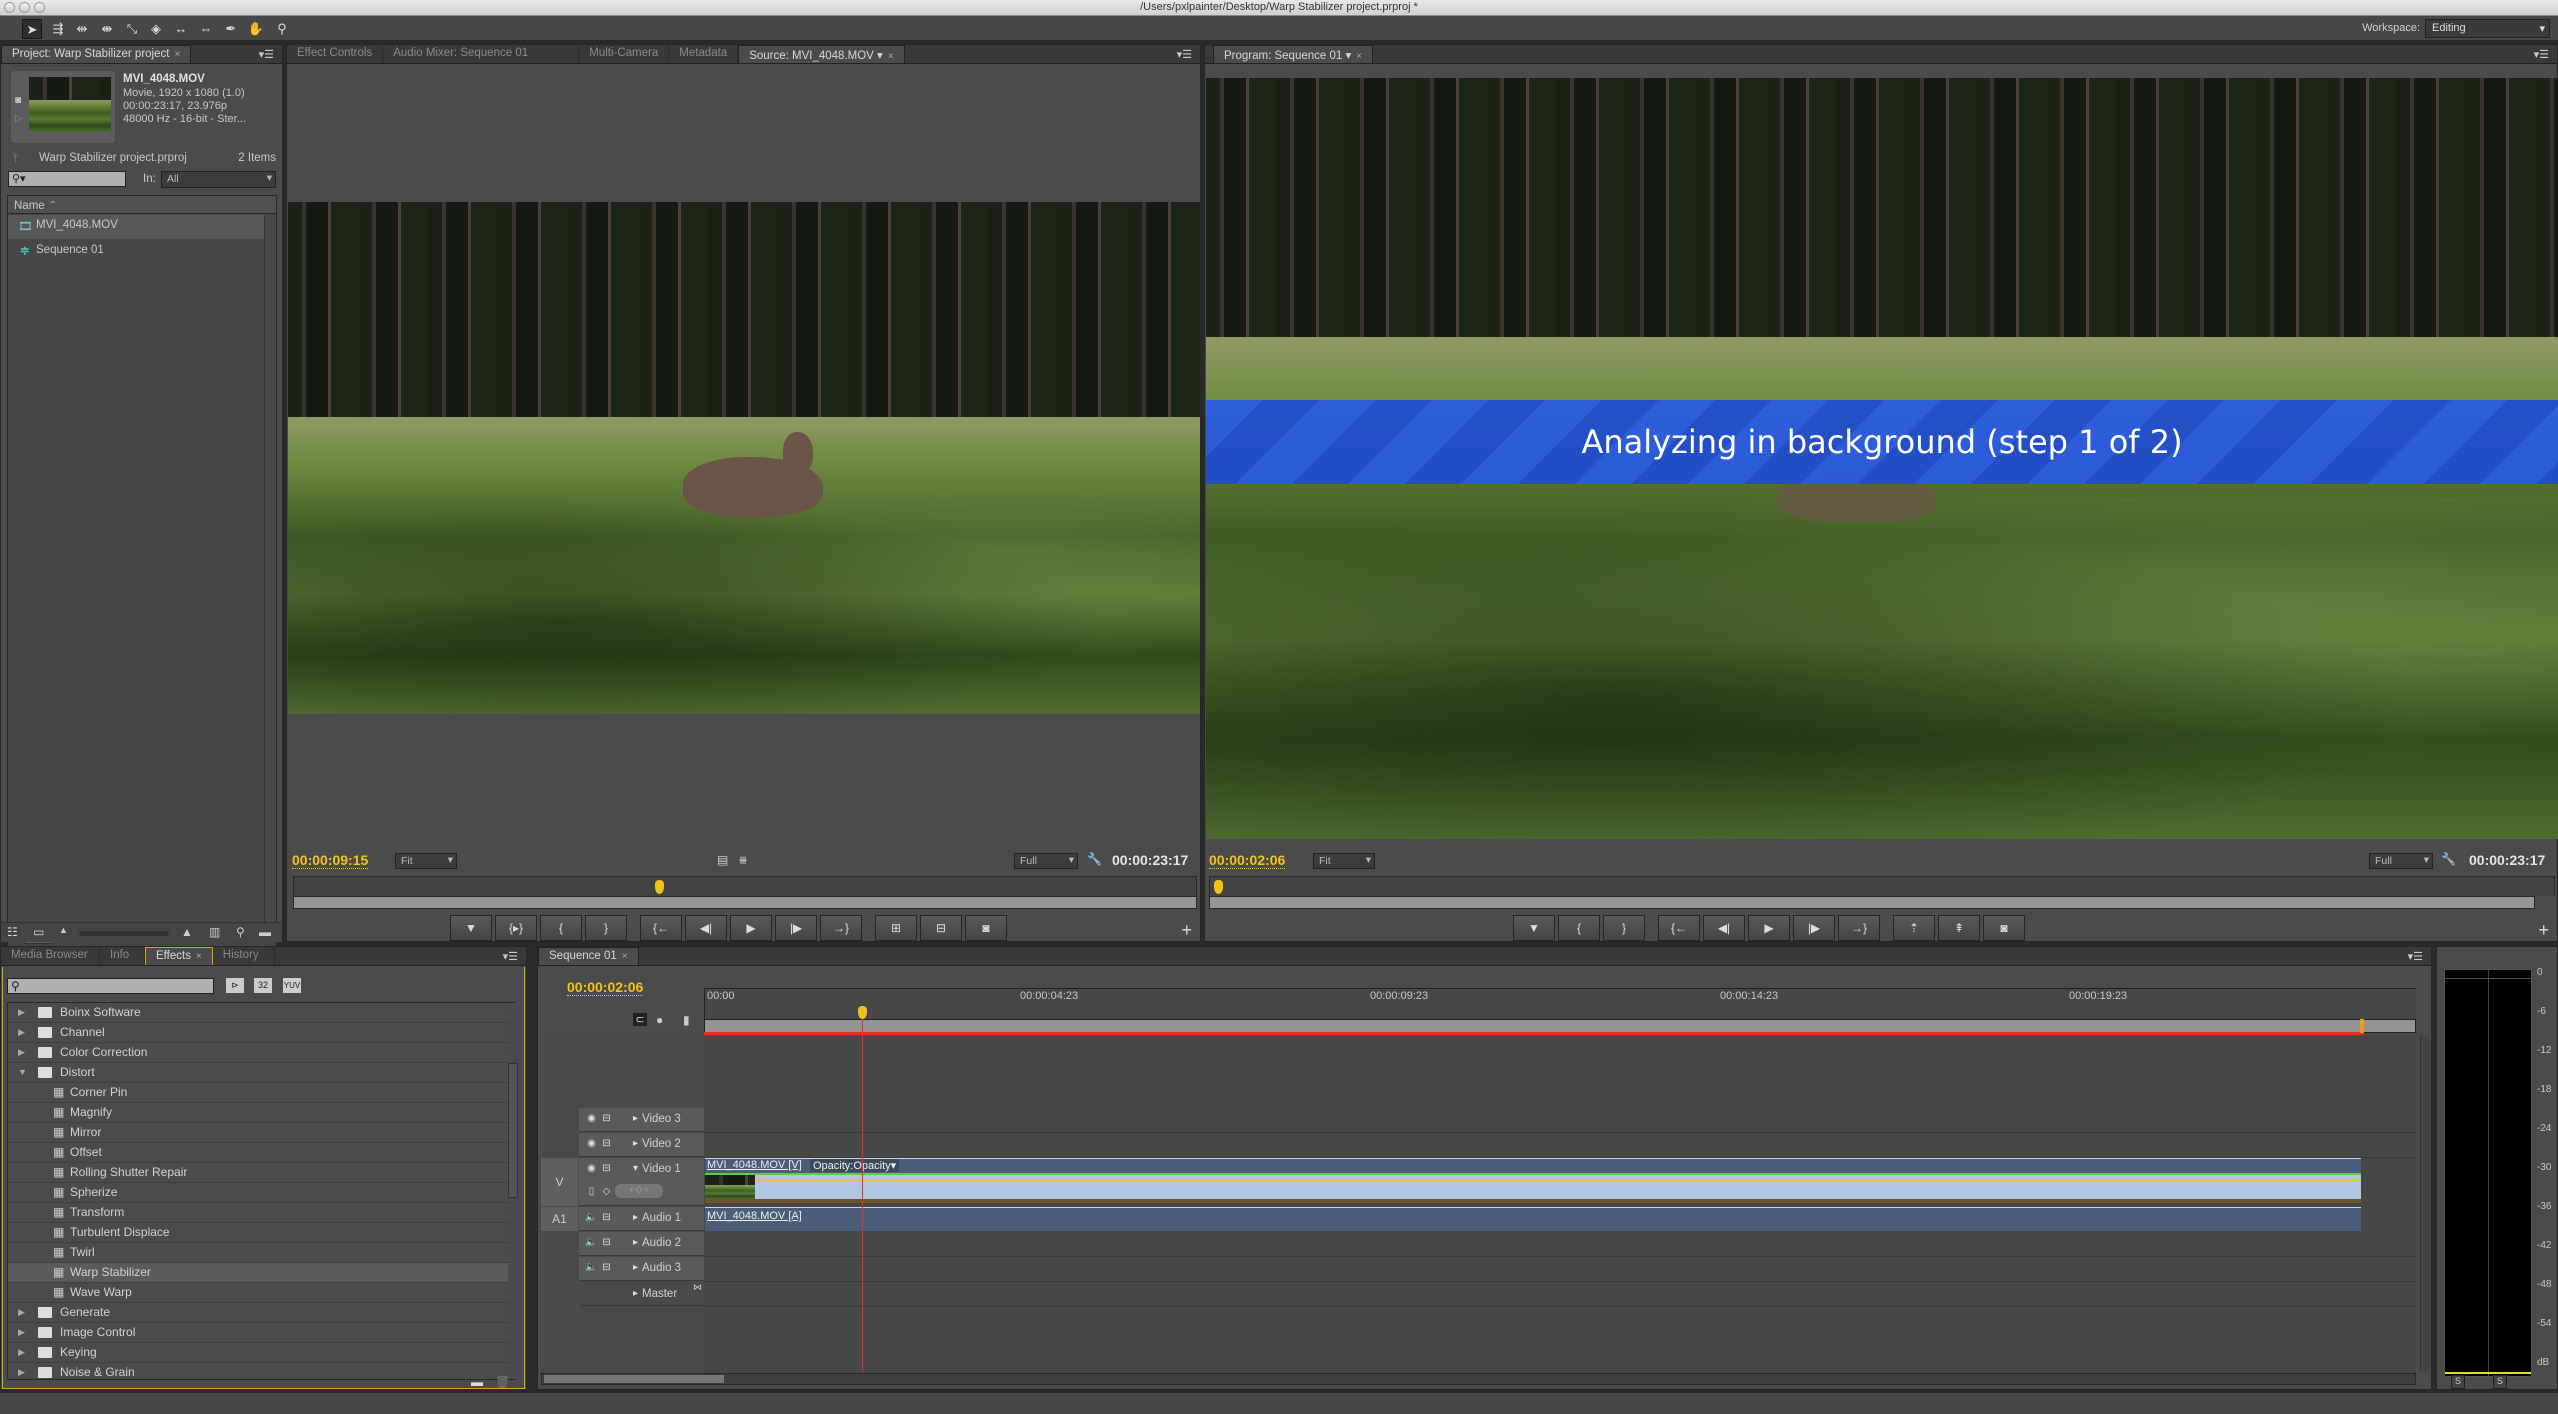 The height and width of the screenshot is (1414, 2558). What do you see at coordinates (1882, 886) in the screenshot?
I see `program-time-ruler` at bounding box center [1882, 886].